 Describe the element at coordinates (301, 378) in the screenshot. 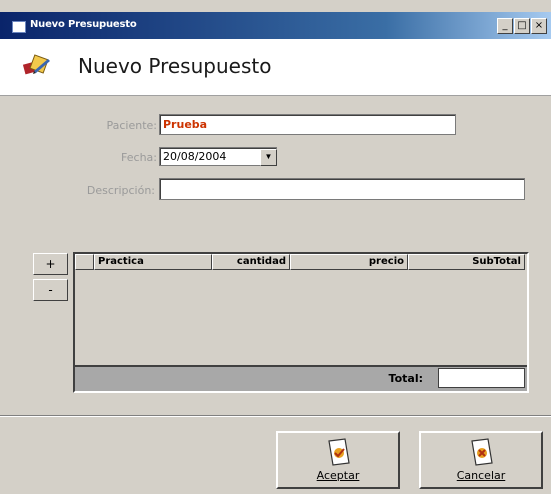

I see `grid-footer: Total:` at that location.